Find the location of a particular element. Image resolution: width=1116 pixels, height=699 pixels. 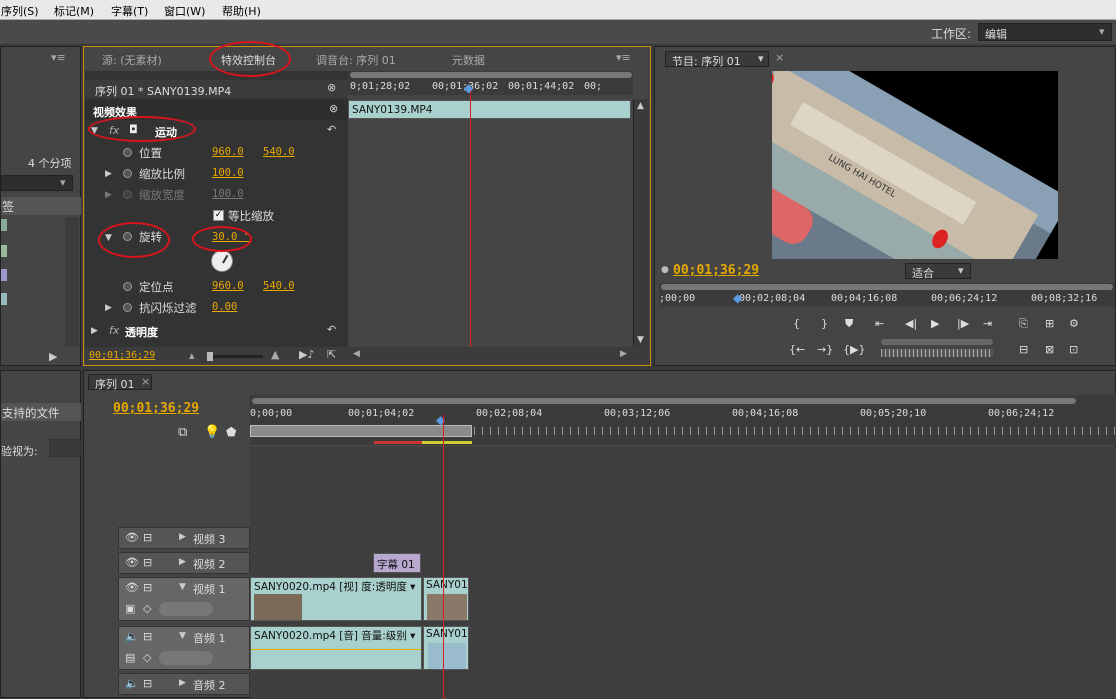

effect-clip-bar: SANY0139.MP4 is located at coordinates (489, 109).